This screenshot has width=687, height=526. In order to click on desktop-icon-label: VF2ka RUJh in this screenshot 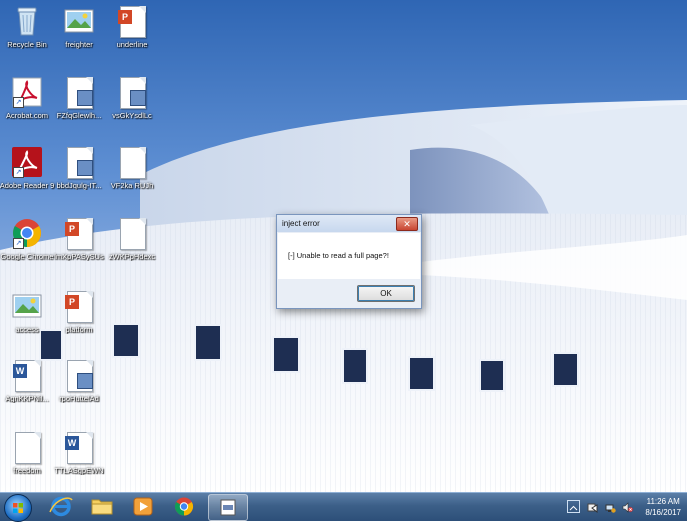, I will do `click(132, 185)`.